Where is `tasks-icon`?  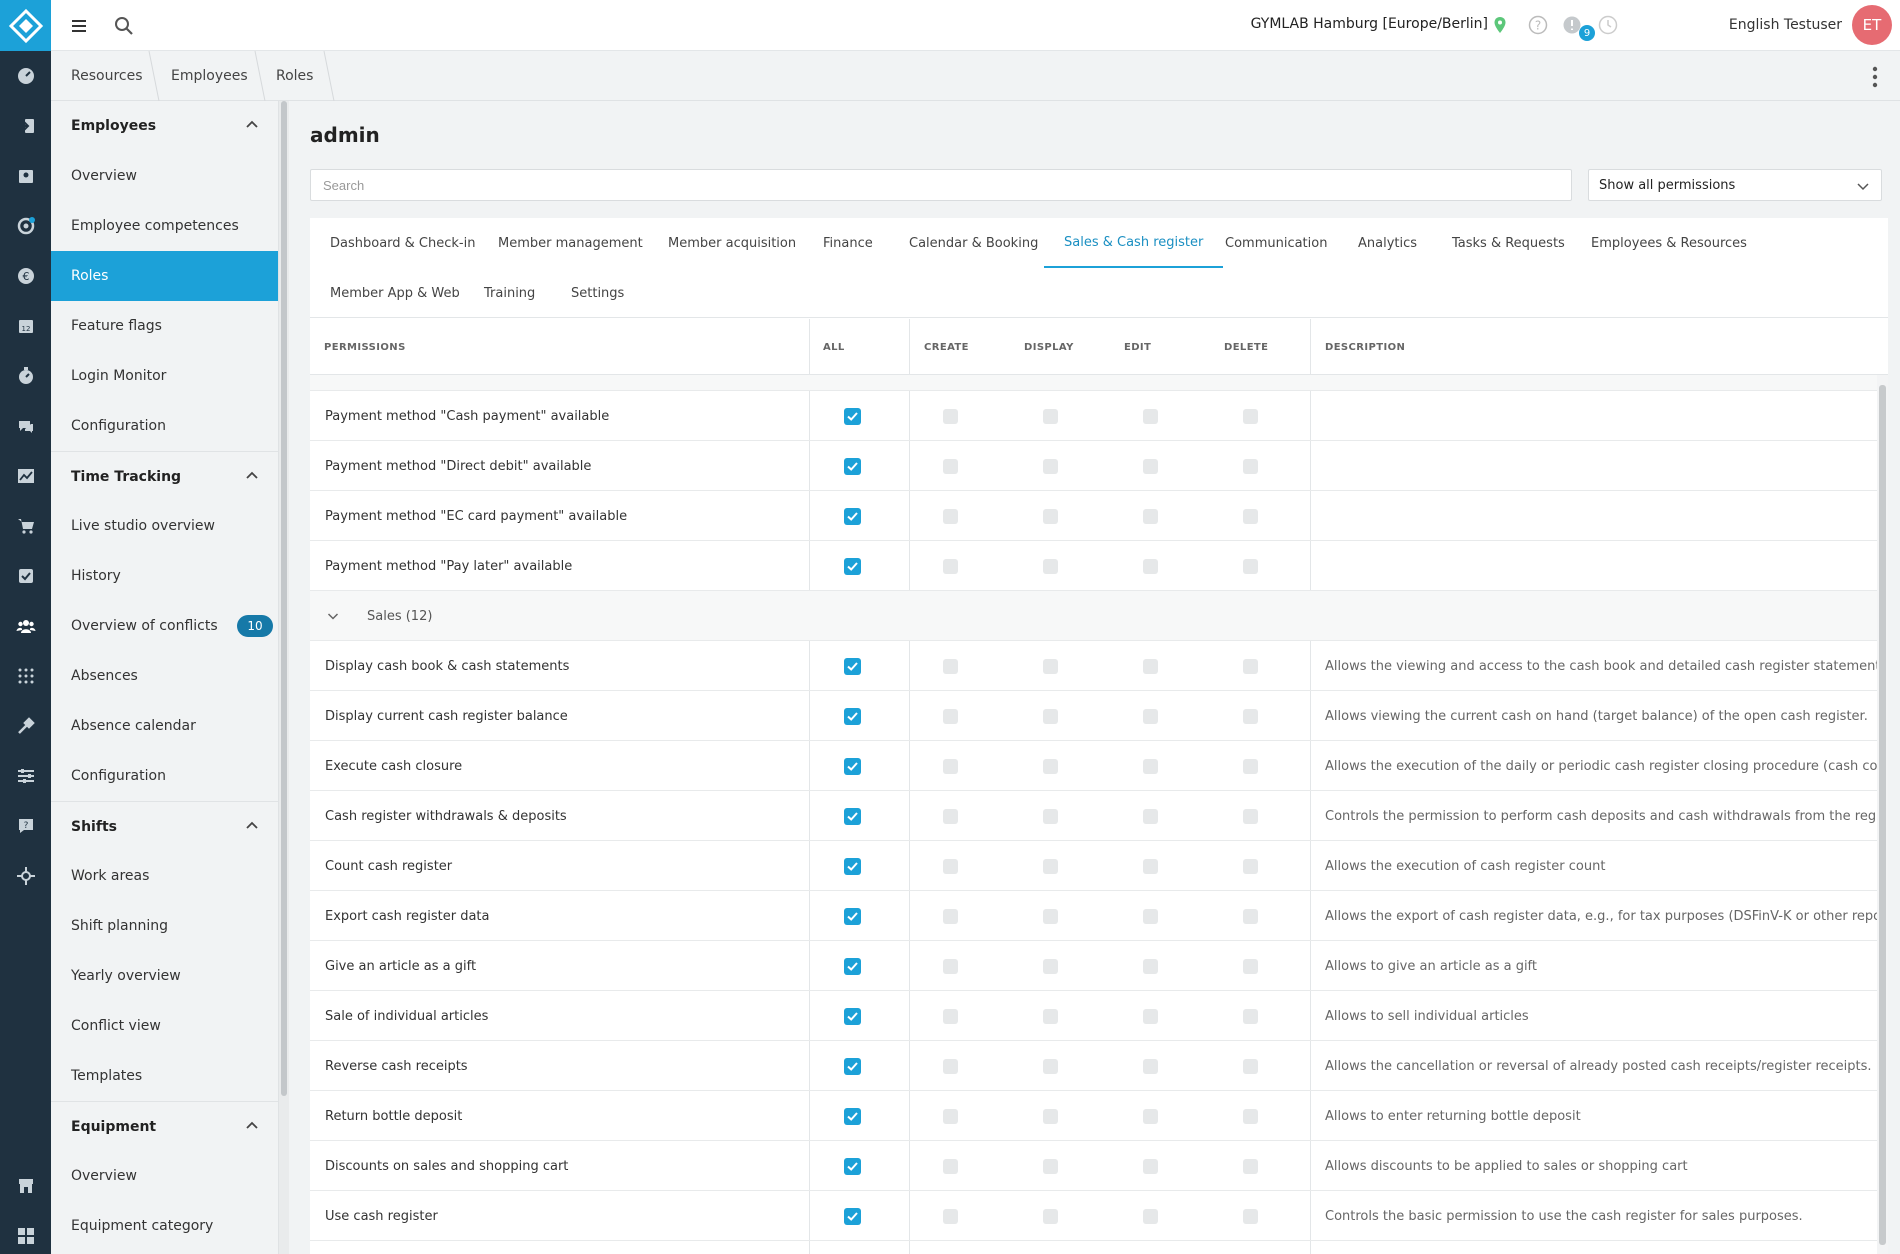 tasks-icon is located at coordinates (25, 576).